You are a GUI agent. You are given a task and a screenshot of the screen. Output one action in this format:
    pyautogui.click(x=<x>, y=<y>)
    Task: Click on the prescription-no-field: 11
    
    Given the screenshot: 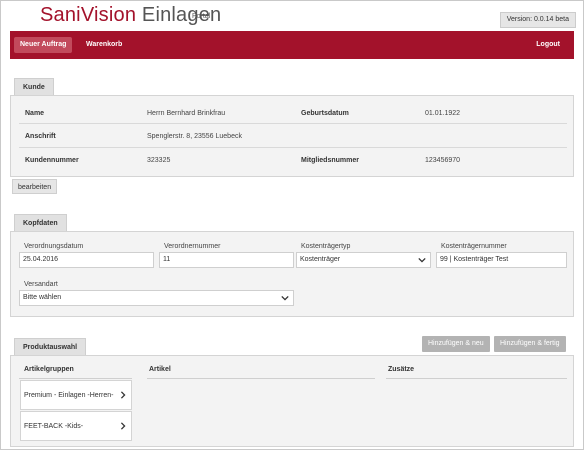 What is the action you would take?
    pyautogui.click(x=226, y=260)
    